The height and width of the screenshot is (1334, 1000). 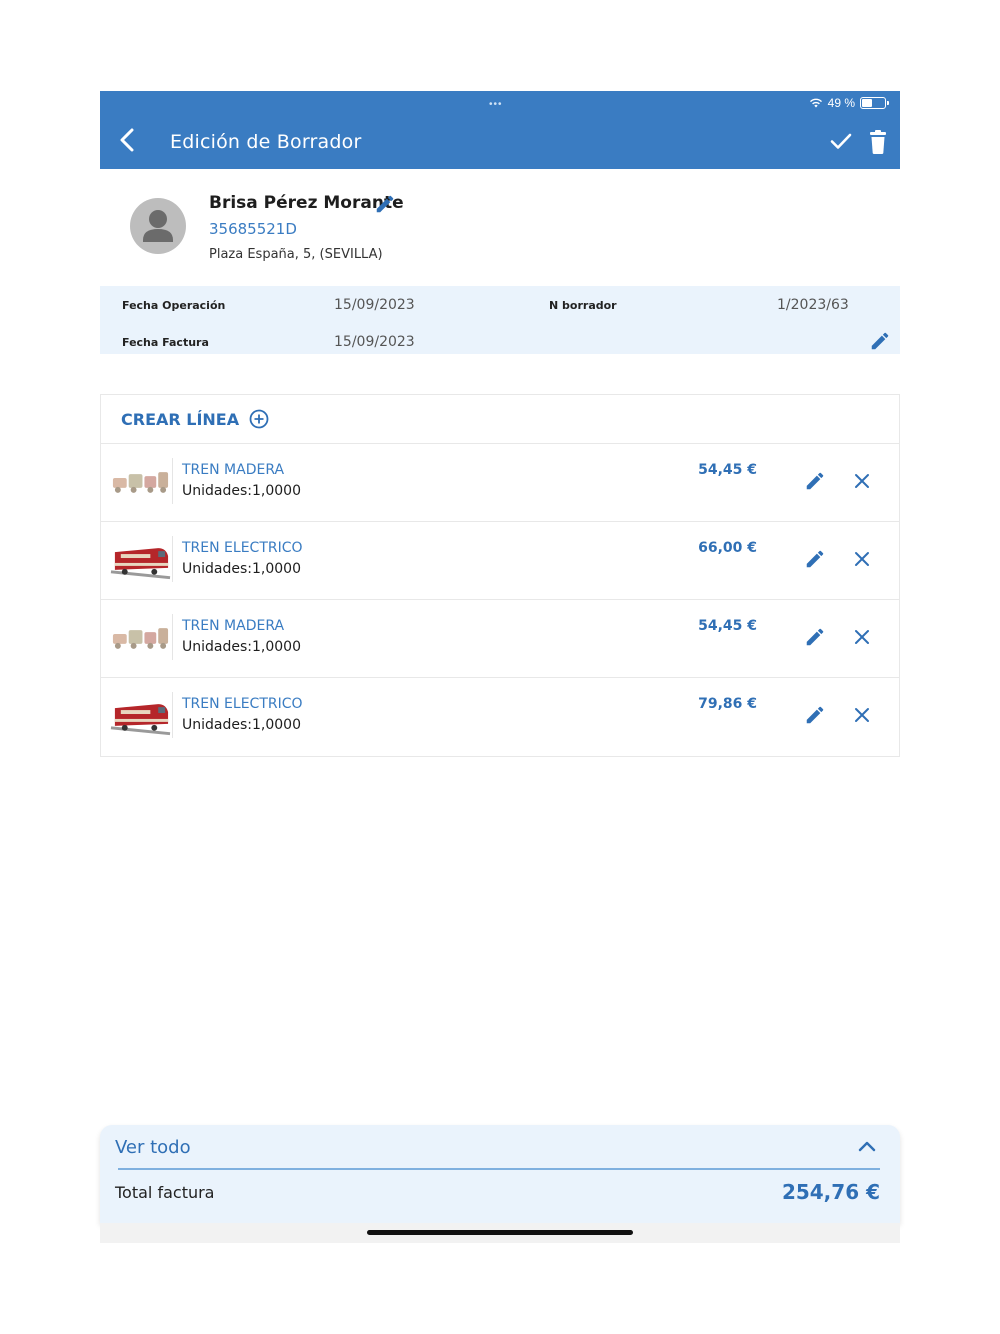 I want to click on footer-divider, so click(x=499, y=1169).